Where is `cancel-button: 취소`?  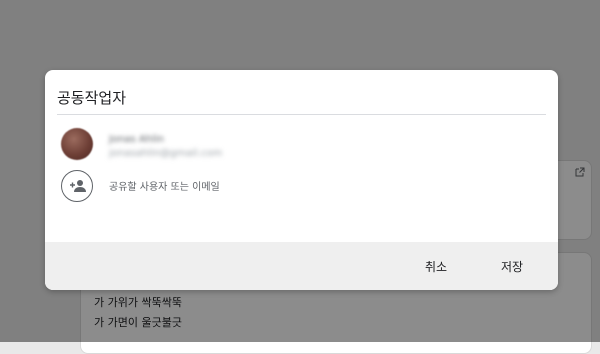
cancel-button: 취소 is located at coordinates (436, 266).